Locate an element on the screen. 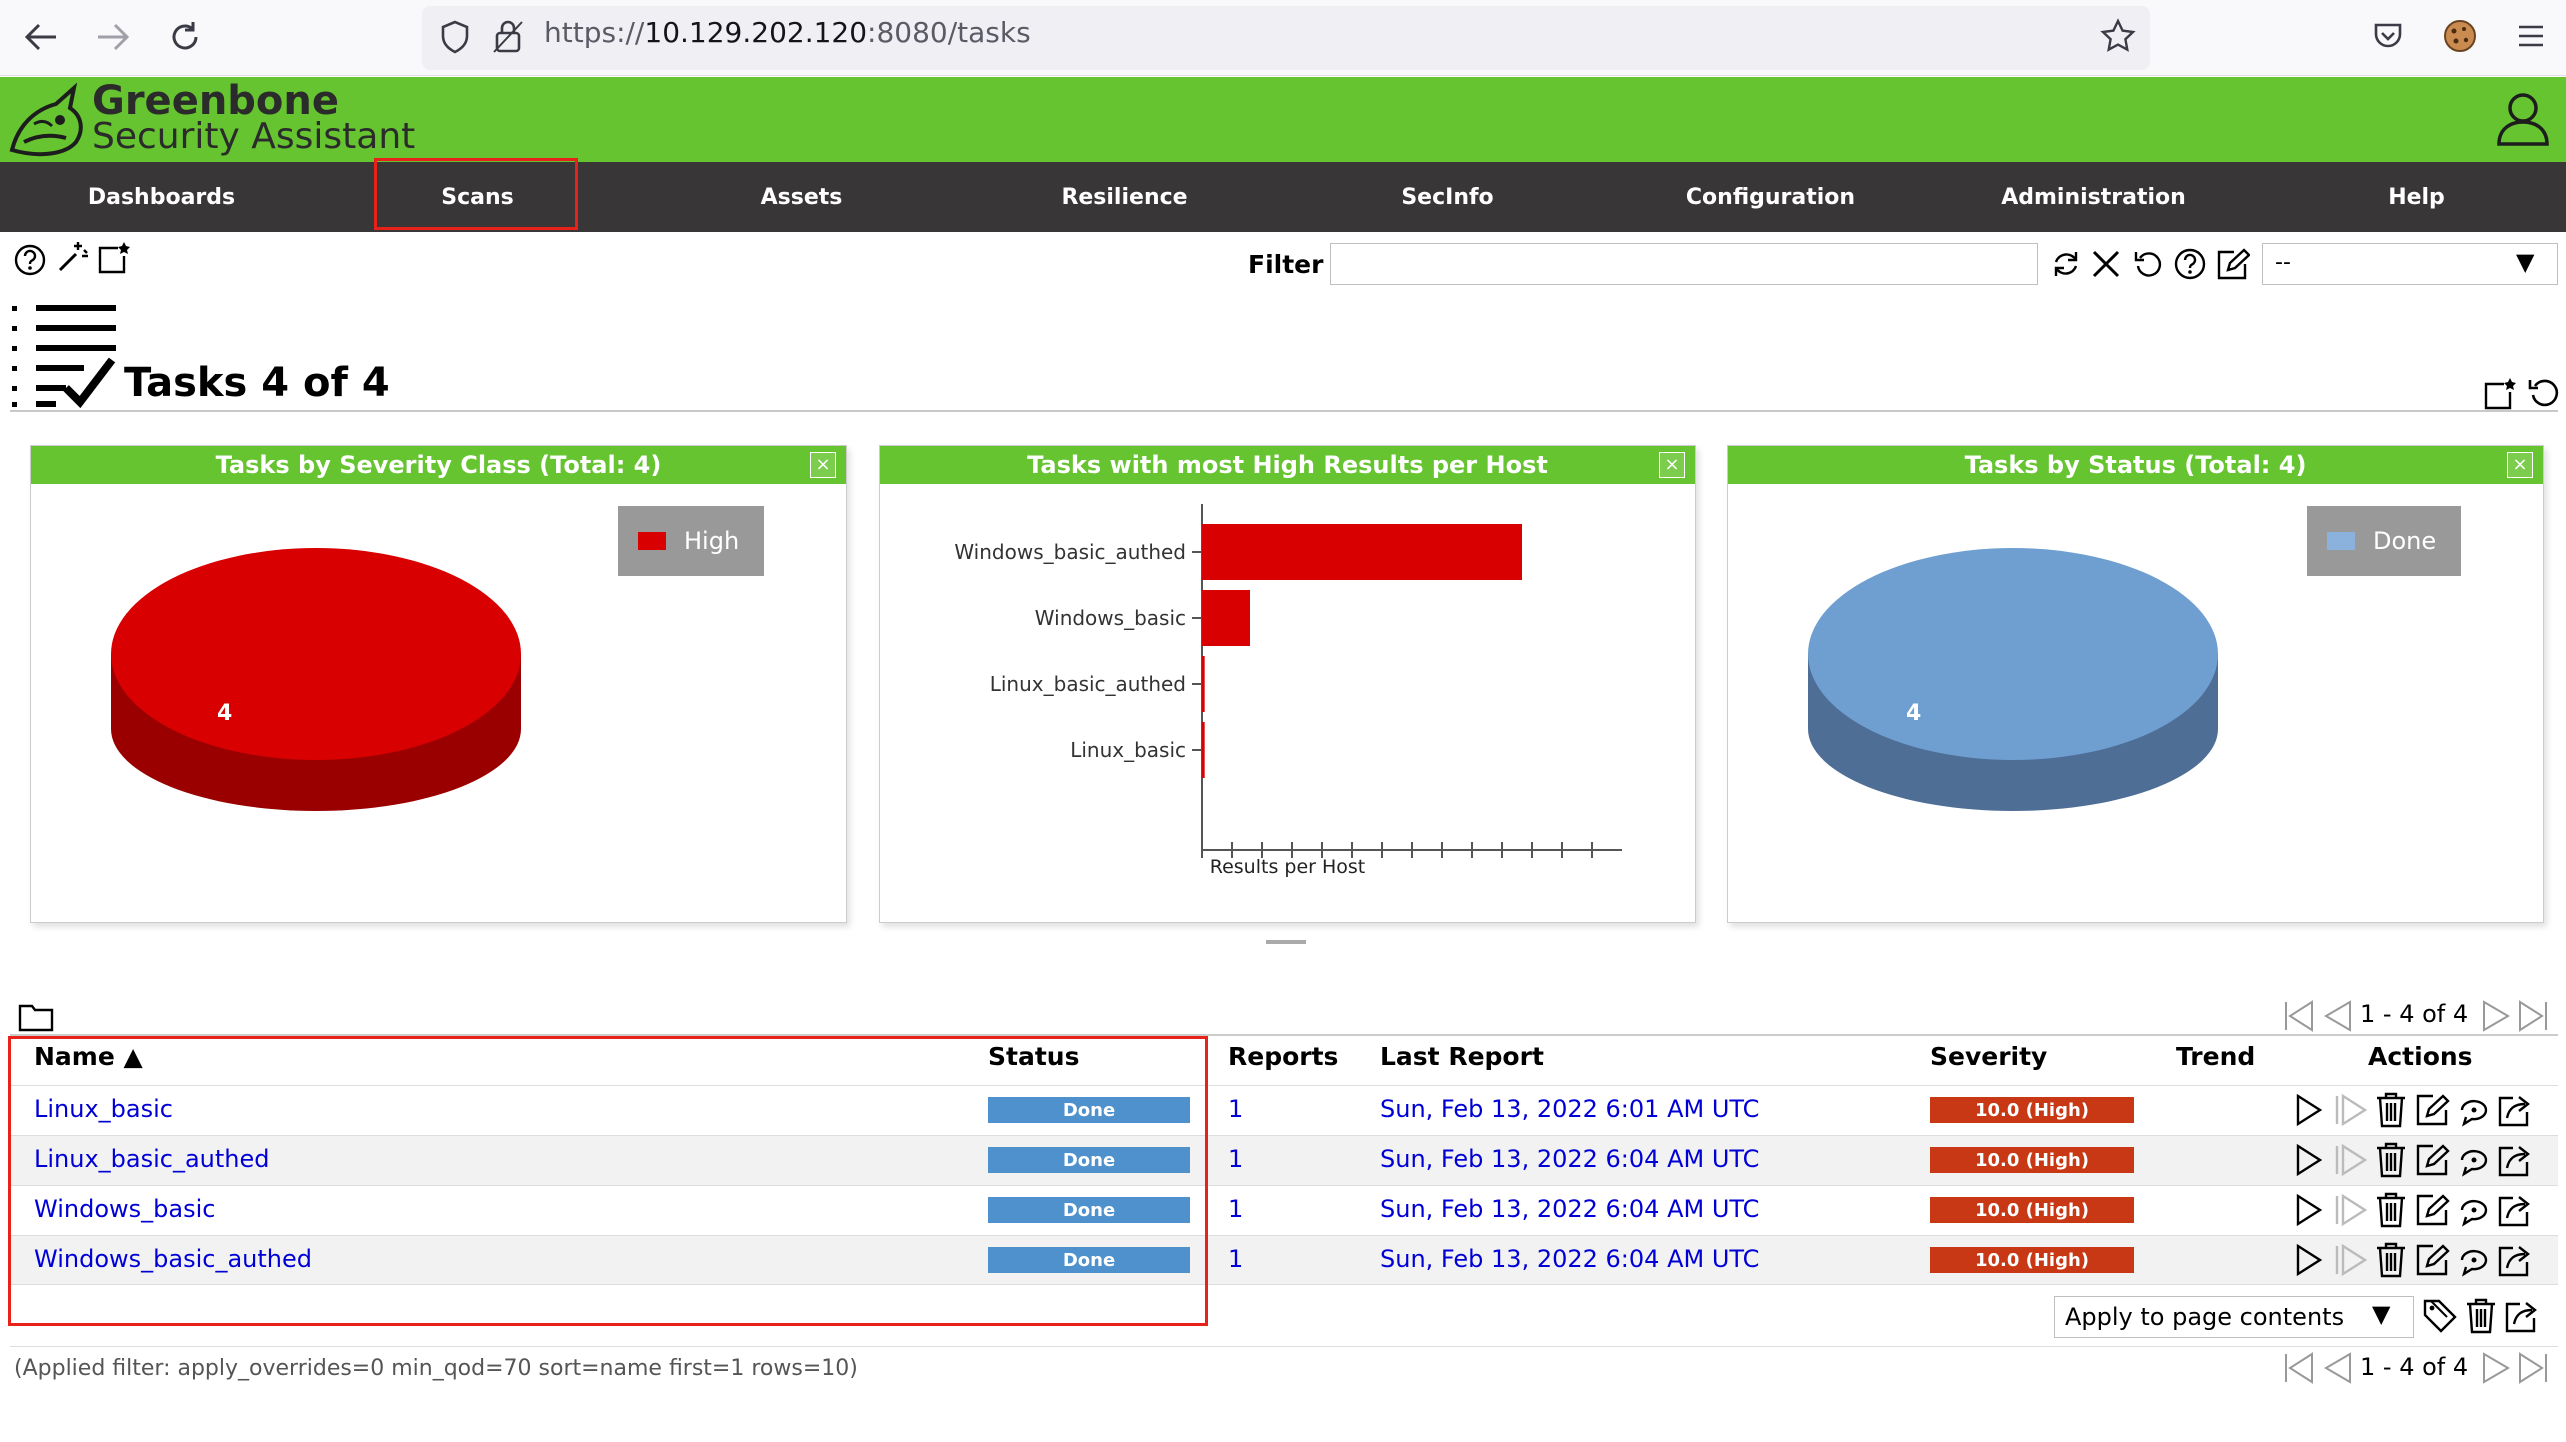 This screenshot has height=1442, width=2566. filter-select: -- is located at coordinates (2410, 264).